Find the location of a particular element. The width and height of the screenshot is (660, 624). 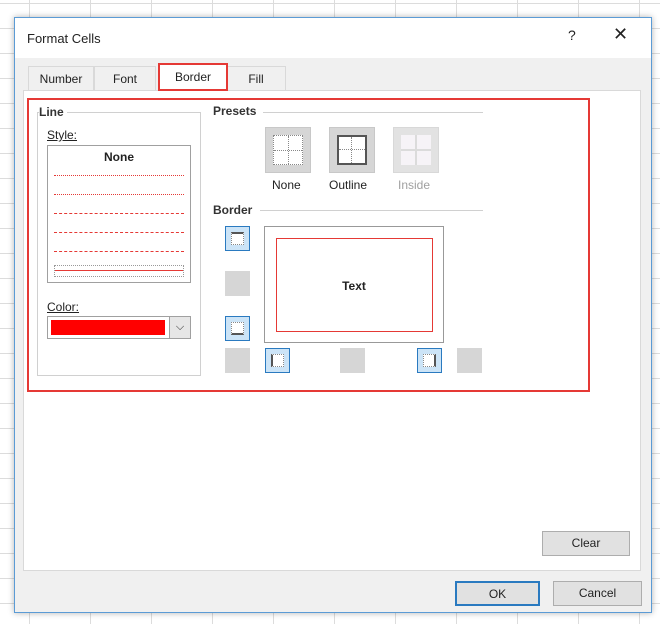

tab-border: Border is located at coordinates (193, 77).